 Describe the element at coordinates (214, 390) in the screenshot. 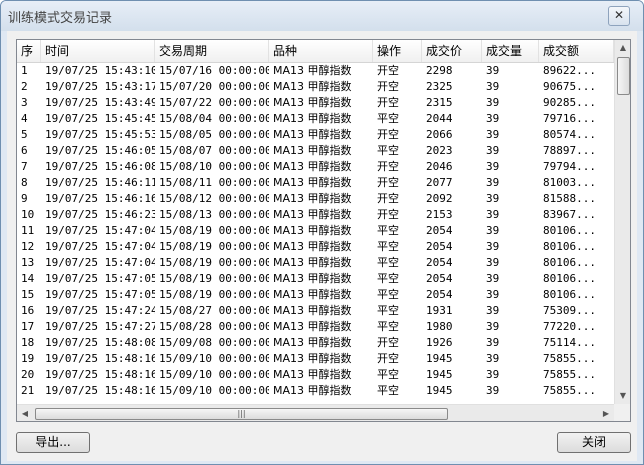

I see `col-period-cell: 15/09/10 00:00:00` at that location.